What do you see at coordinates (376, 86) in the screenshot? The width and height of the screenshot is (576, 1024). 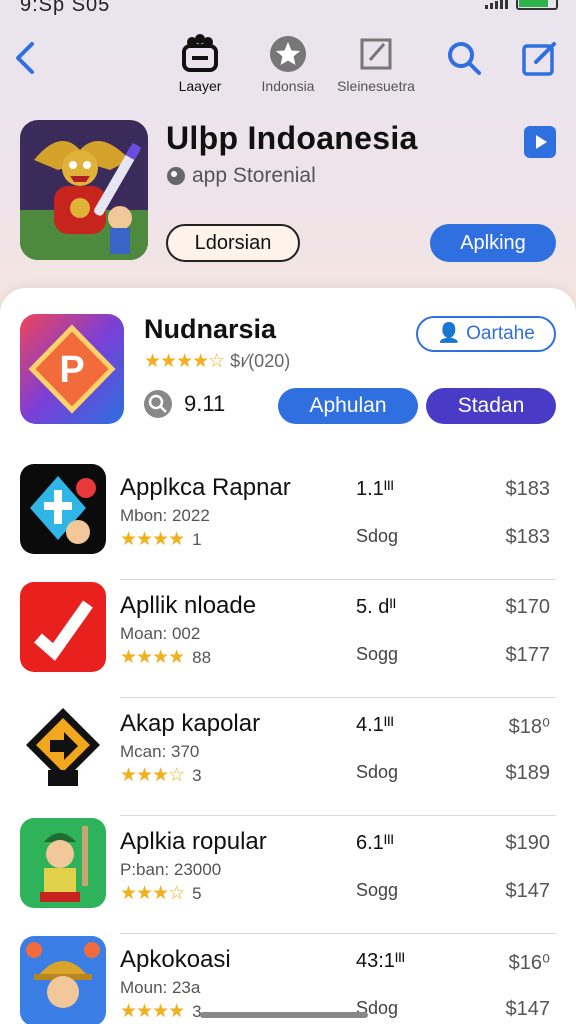 I see `tab-label: Sleinesuetra` at bounding box center [376, 86].